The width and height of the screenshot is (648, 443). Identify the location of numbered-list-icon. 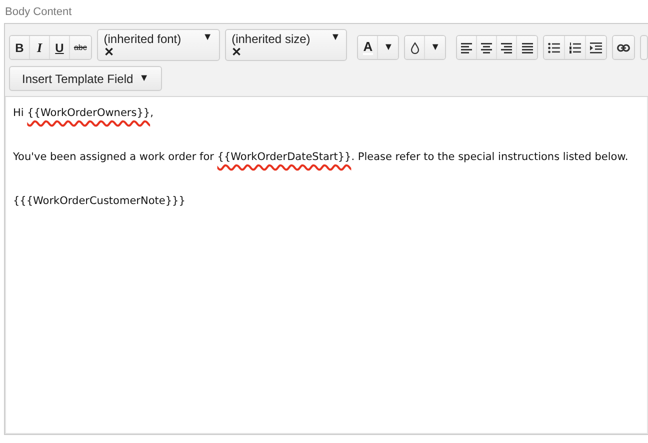
(575, 48).